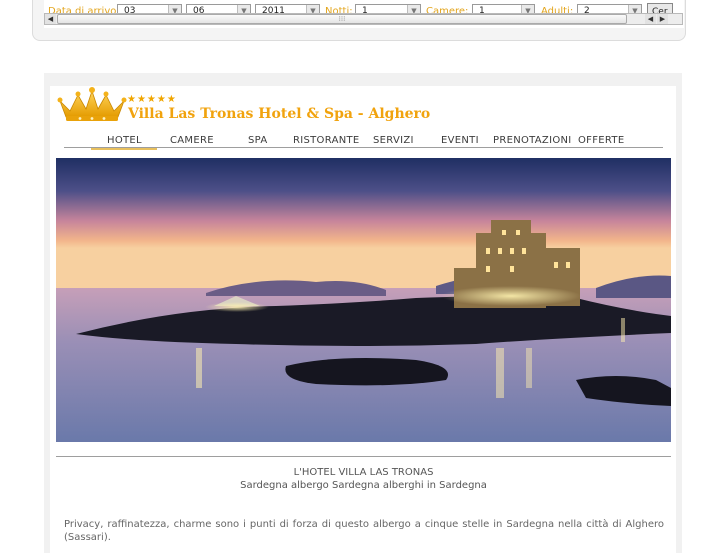 This screenshot has height=556, width=727. What do you see at coordinates (532, 140) in the screenshot?
I see `nav-item-prenotazioni: PRENOTAZIONI` at bounding box center [532, 140].